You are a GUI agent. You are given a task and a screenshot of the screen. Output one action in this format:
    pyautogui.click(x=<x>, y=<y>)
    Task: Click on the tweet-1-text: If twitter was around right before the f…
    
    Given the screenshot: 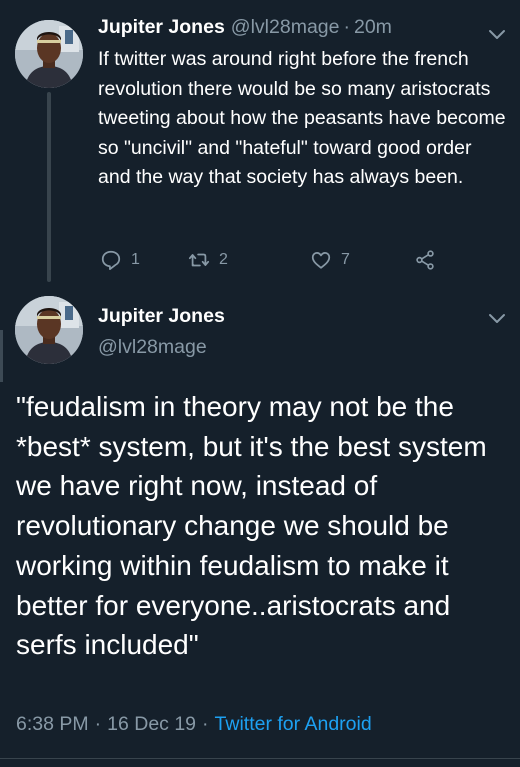 What is the action you would take?
    pyautogui.click(x=302, y=118)
    